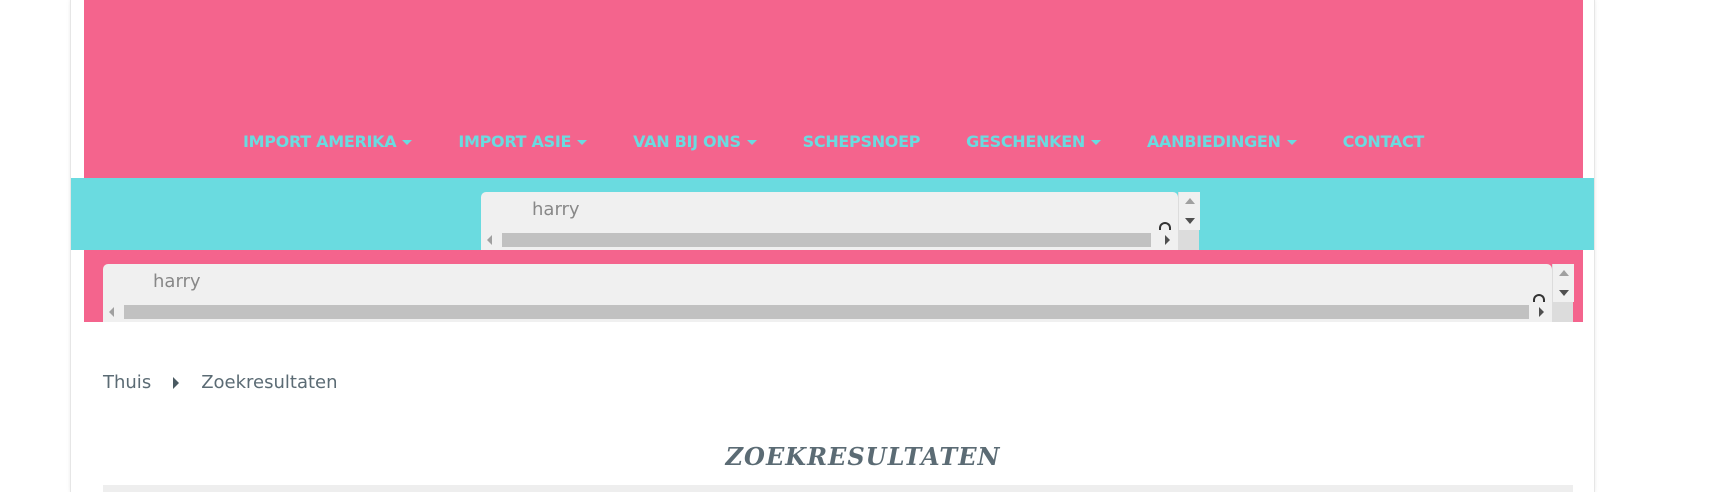 Image resolution: width=1726 pixels, height=492 pixels. What do you see at coordinates (863, 456) in the screenshot?
I see `page-title: ZOEKRESULTATEN` at bounding box center [863, 456].